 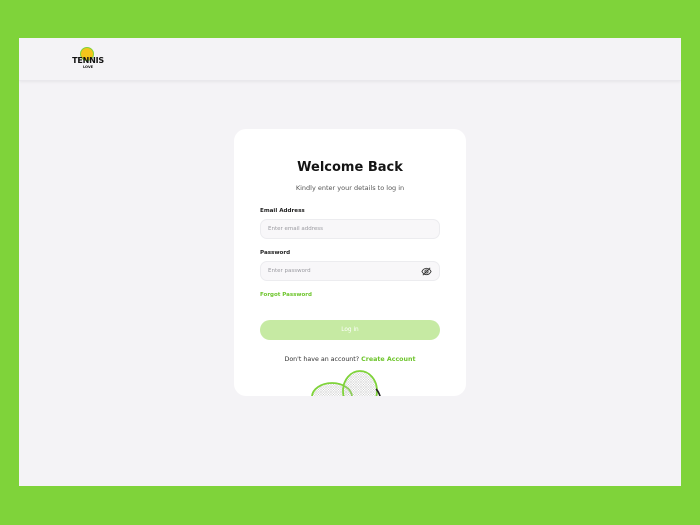 What do you see at coordinates (322, 359) in the screenshot?
I see `no-account-text: Don't have an account?` at bounding box center [322, 359].